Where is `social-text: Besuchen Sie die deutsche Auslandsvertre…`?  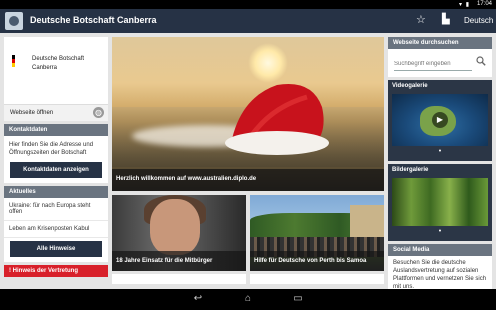
social-text: Besuchen Sie die deutsche Auslandsvertre… is located at coordinates (440, 272).